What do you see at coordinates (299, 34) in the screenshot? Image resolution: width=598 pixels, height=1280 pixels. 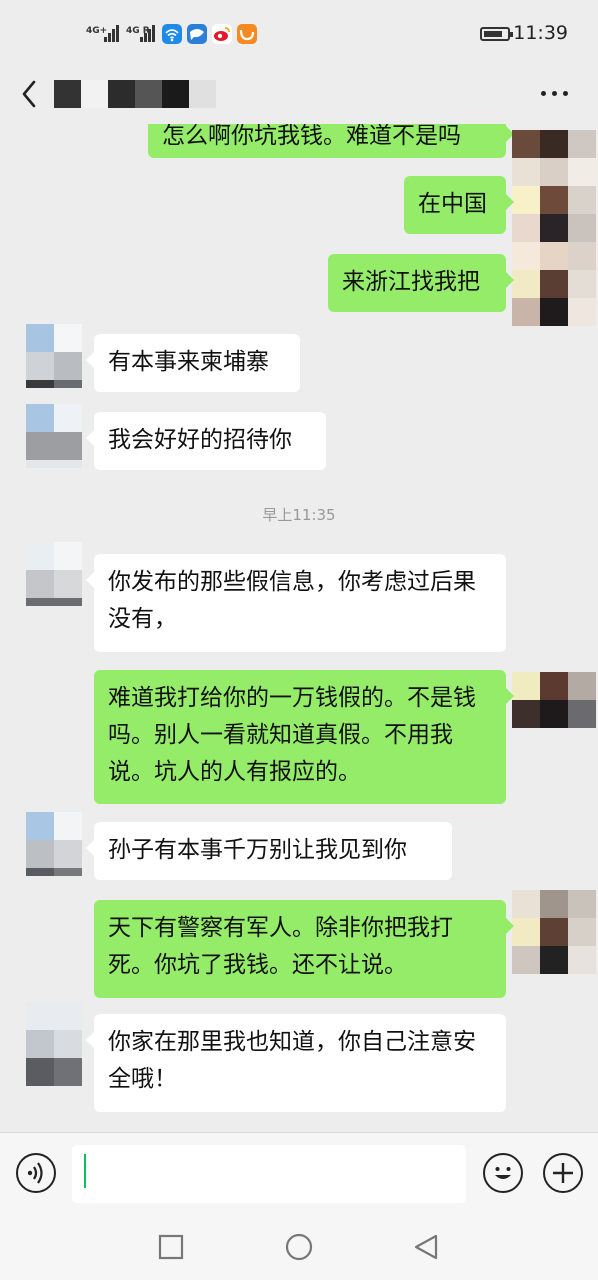 I see `status-bar: 4G+ 4G R 11:39` at bounding box center [299, 34].